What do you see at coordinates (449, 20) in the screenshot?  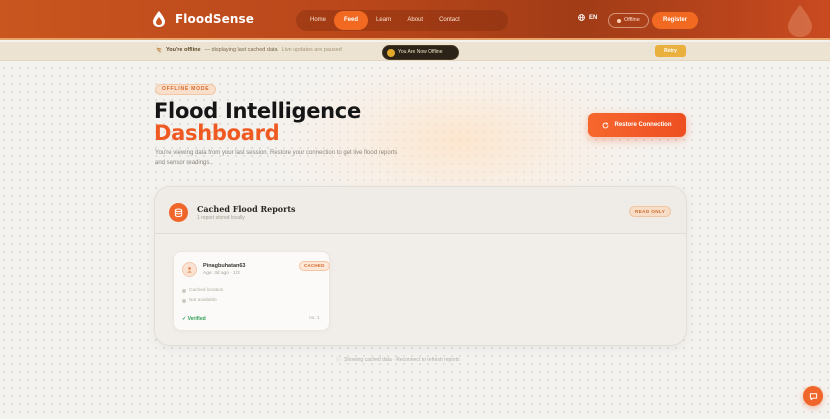 I see `nav-contact: Contact` at bounding box center [449, 20].